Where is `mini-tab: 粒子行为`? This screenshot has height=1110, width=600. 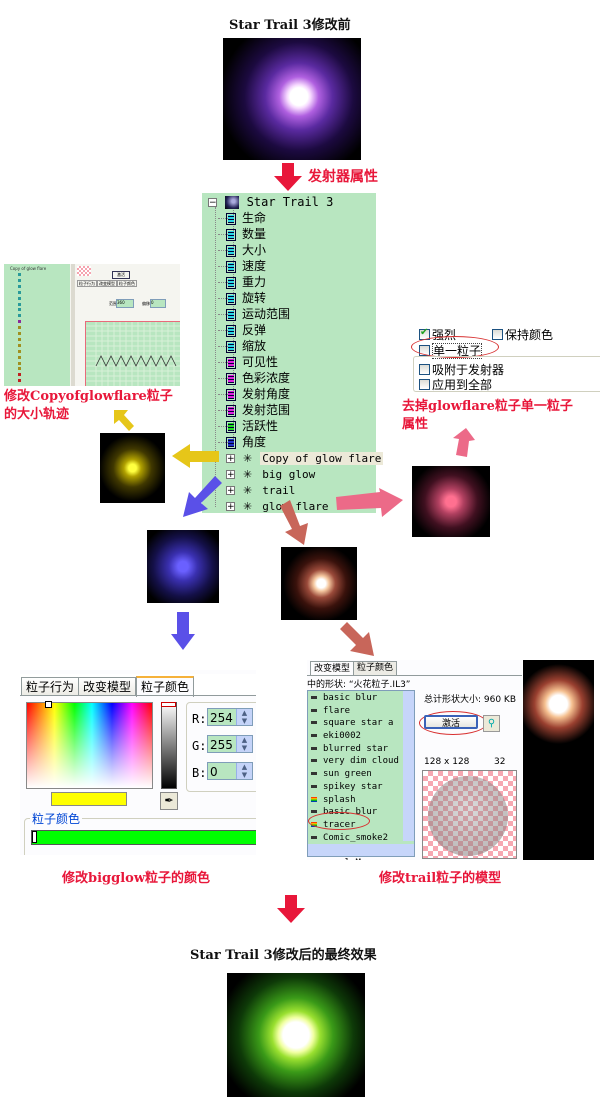 mini-tab: 粒子行为 is located at coordinates (87, 283).